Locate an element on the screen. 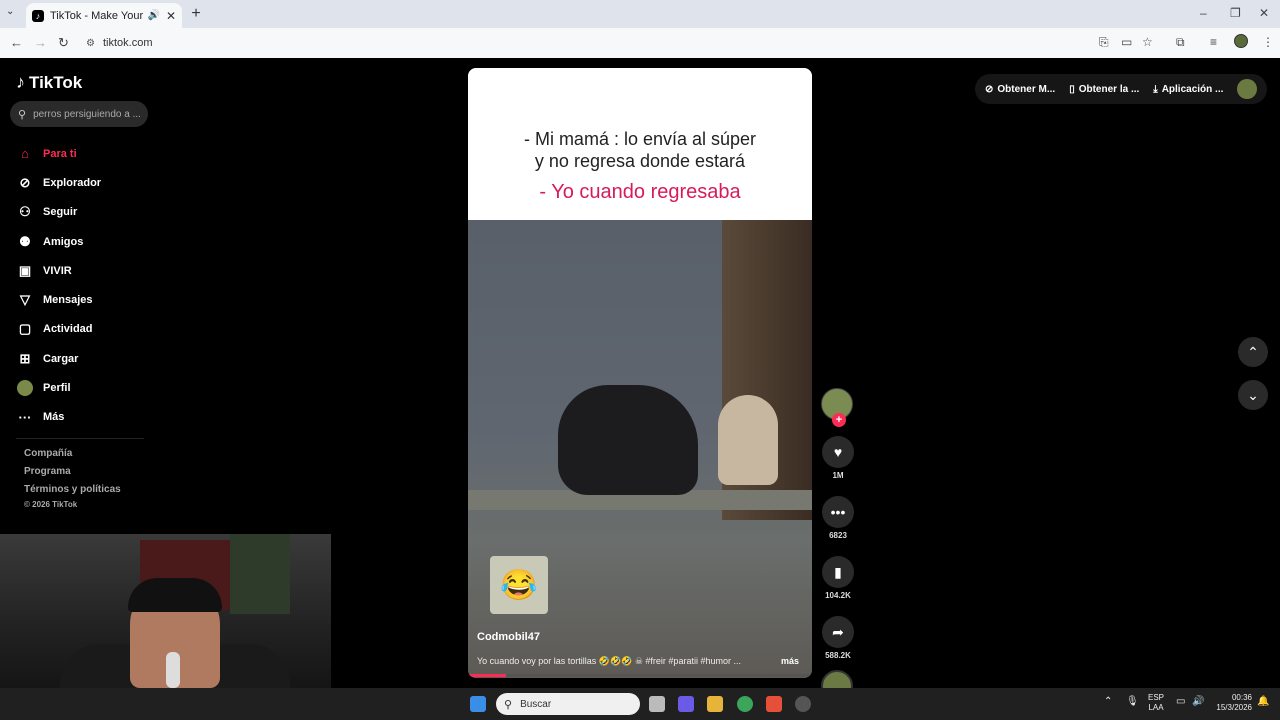 This screenshot has width=1280, height=720. url-bar: ⚙ tiktok.com is located at coordinates (586, 43).